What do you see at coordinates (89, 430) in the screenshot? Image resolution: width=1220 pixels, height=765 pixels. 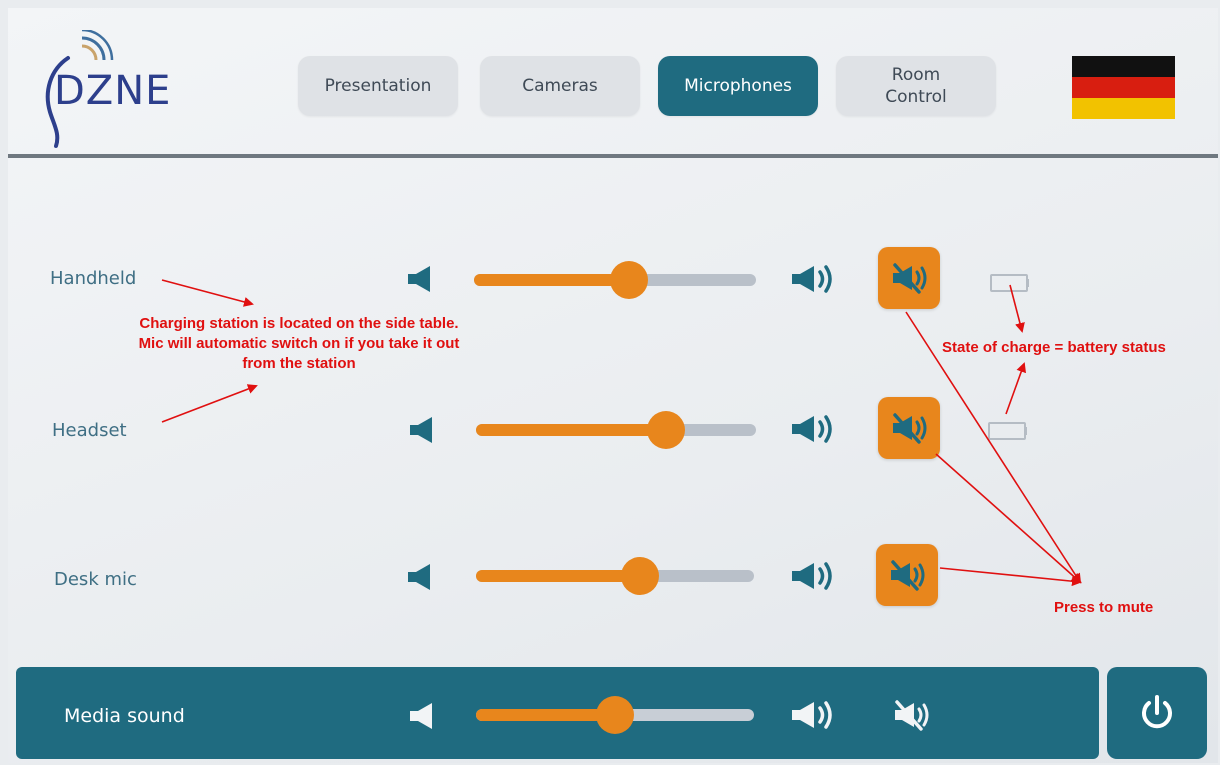 I see `mic-label-headset: Headset` at bounding box center [89, 430].